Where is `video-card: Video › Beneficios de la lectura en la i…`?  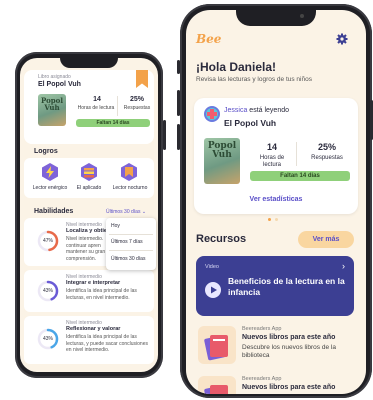 video-card: Video › Beneficios de la lectura en la i… is located at coordinates (275, 286).